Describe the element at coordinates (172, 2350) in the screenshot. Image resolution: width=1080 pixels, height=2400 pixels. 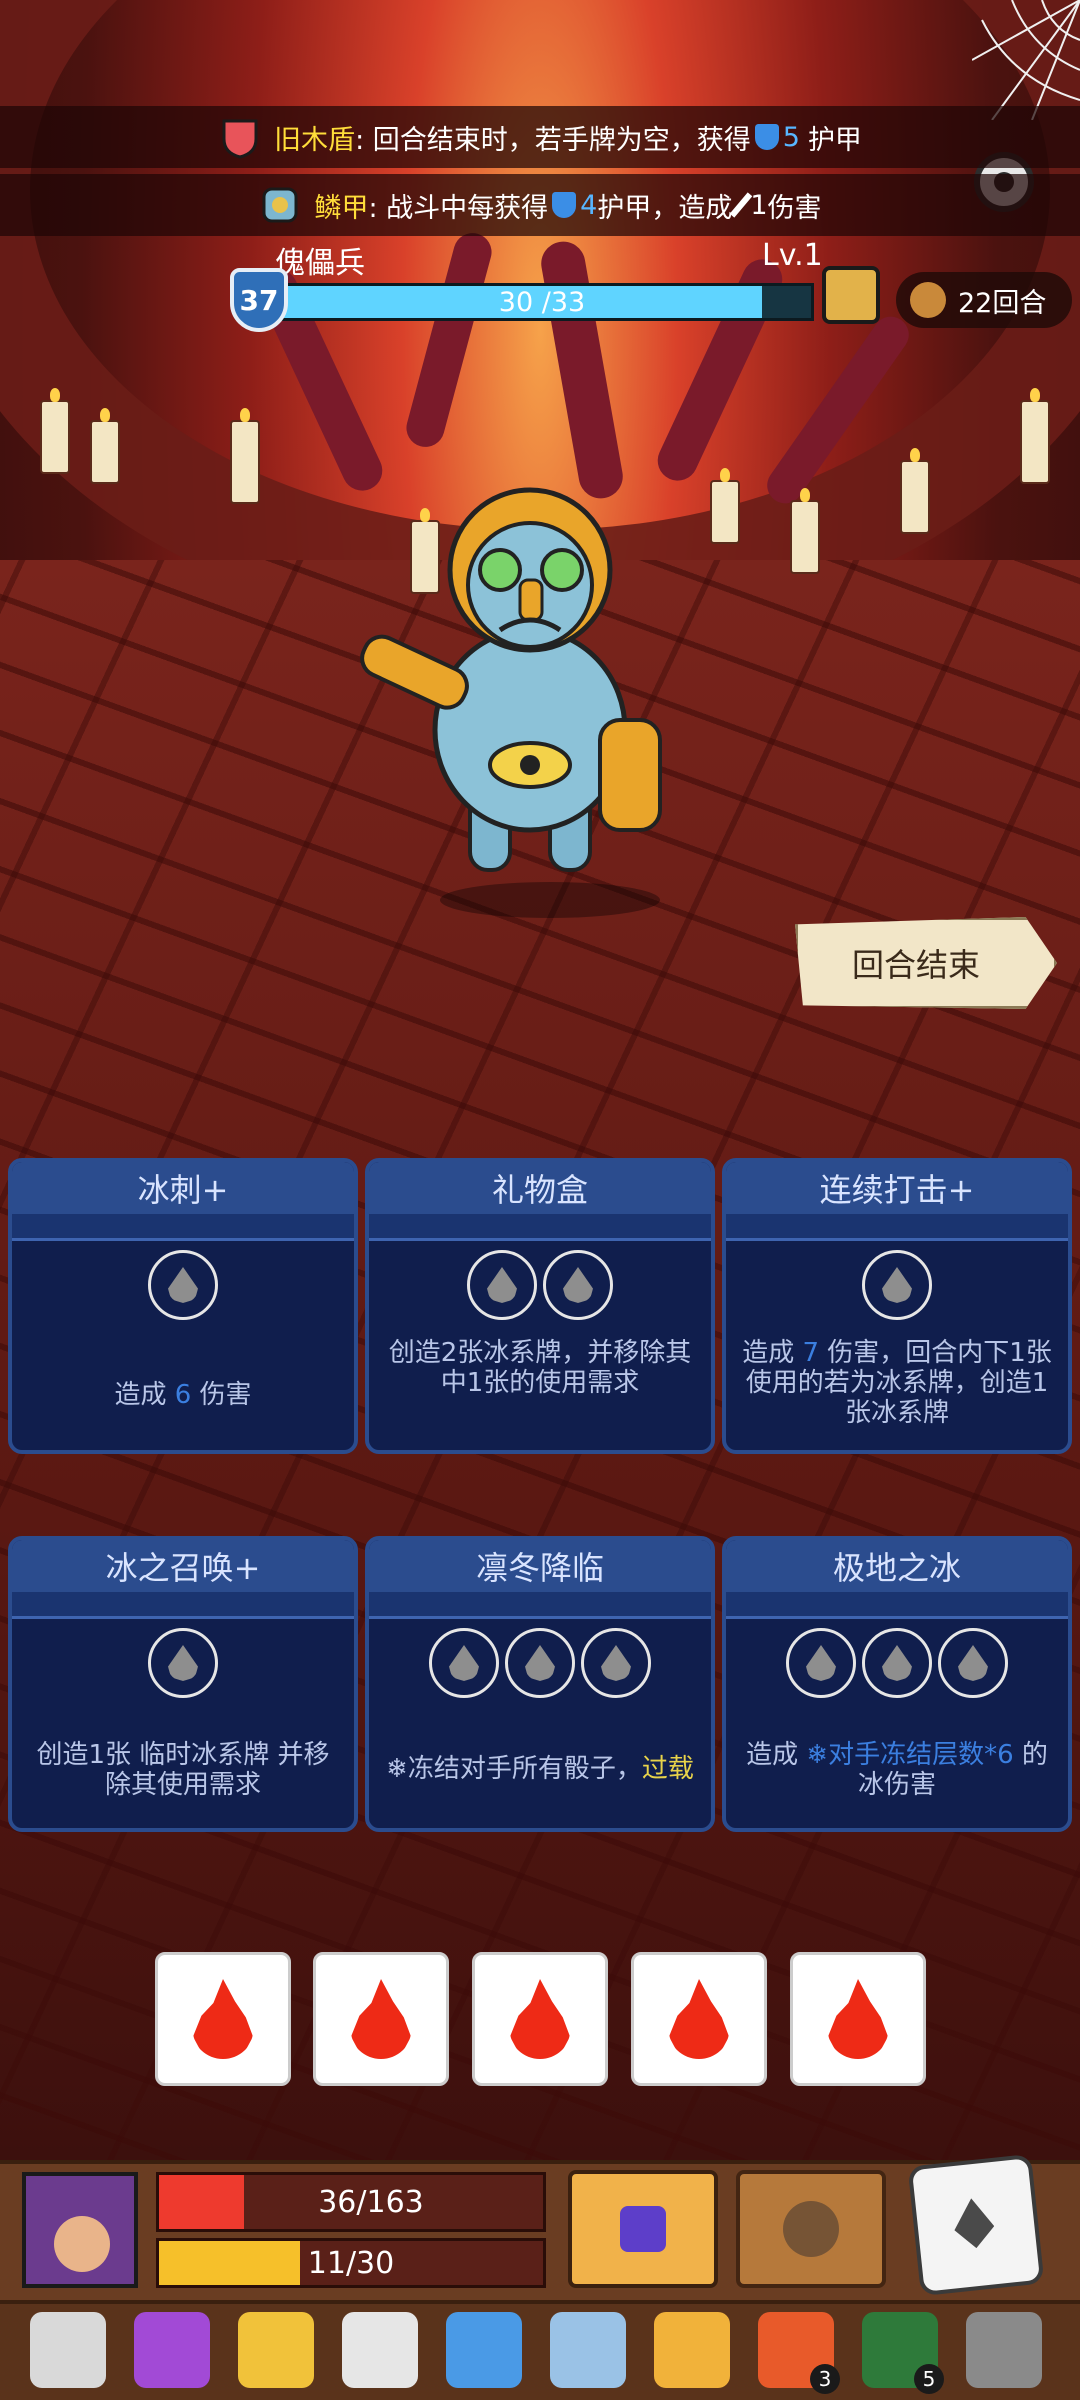
I see `potion-relic-icon` at that location.